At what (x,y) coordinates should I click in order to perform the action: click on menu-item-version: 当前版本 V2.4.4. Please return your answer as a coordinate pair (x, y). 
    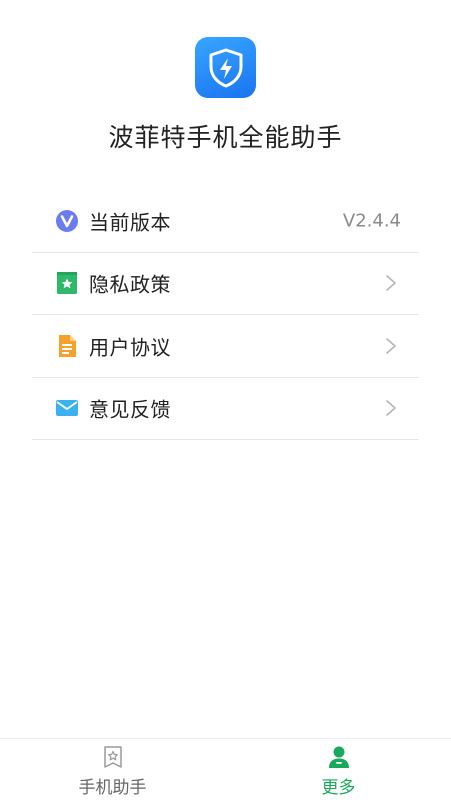
    Looking at the image, I should click on (225, 221).